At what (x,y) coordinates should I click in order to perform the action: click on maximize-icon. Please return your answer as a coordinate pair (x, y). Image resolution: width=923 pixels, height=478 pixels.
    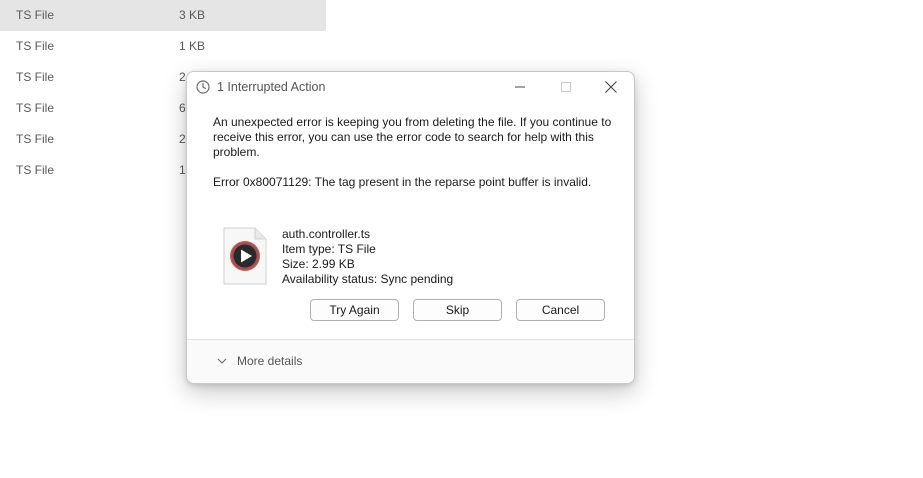
    Looking at the image, I should click on (566, 87).